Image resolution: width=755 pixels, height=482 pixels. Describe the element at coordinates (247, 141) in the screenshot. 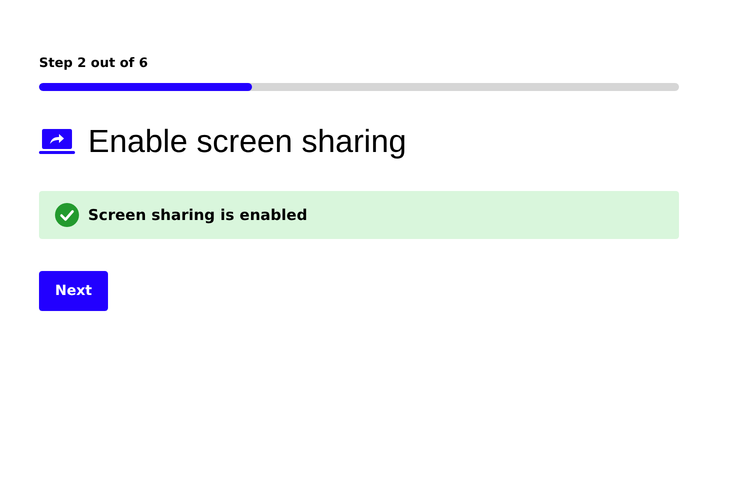

I see `page-heading: Enable screen sharing` at that location.